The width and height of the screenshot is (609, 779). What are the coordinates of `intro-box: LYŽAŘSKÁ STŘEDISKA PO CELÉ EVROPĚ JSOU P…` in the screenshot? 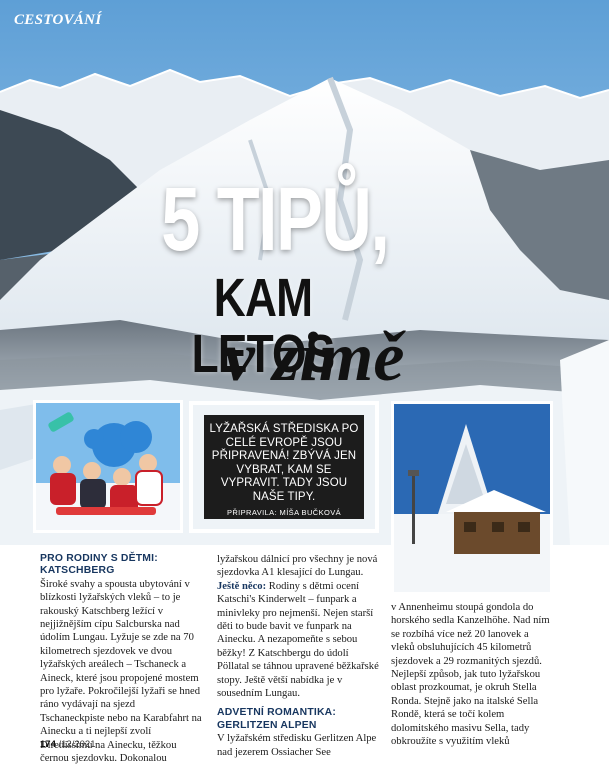 It's located at (284, 467).